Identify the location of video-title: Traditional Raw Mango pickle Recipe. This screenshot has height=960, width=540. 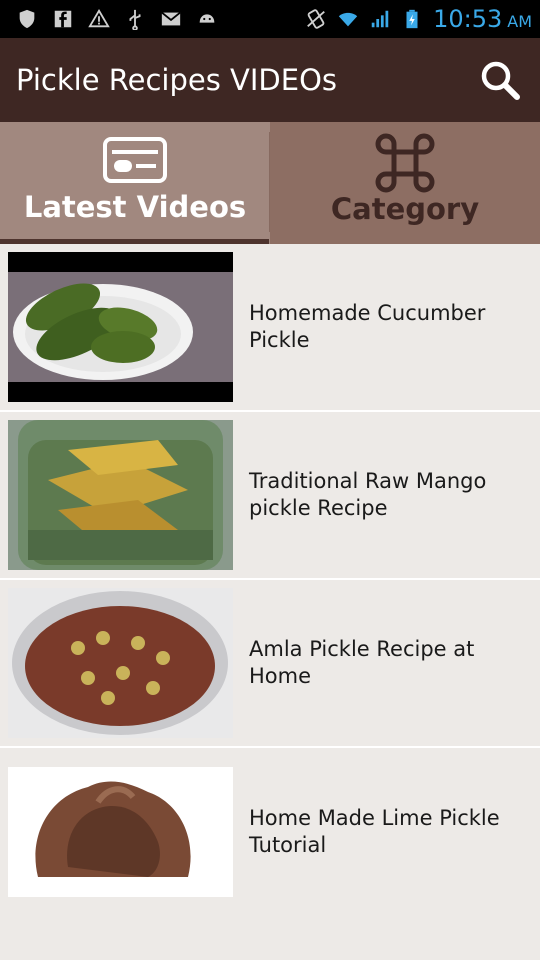
(368, 494).